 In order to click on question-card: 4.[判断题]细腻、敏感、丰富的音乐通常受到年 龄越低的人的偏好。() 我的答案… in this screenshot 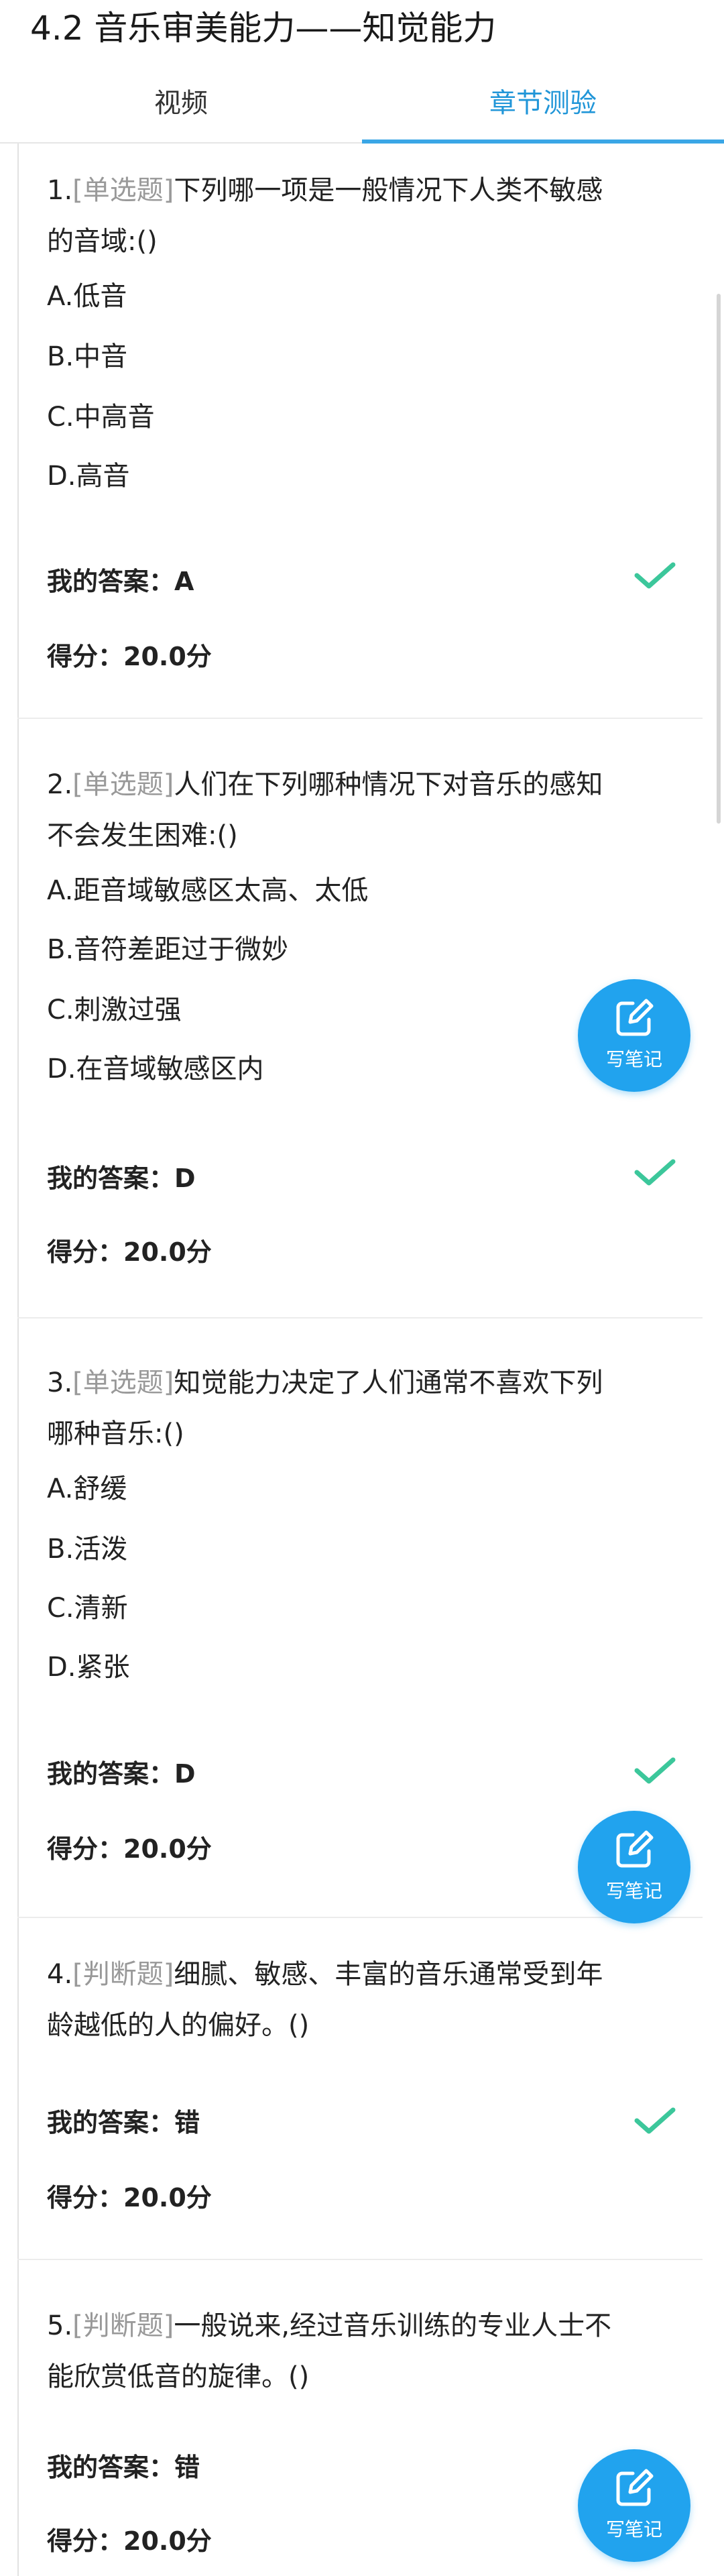, I will do `click(360, 2090)`.